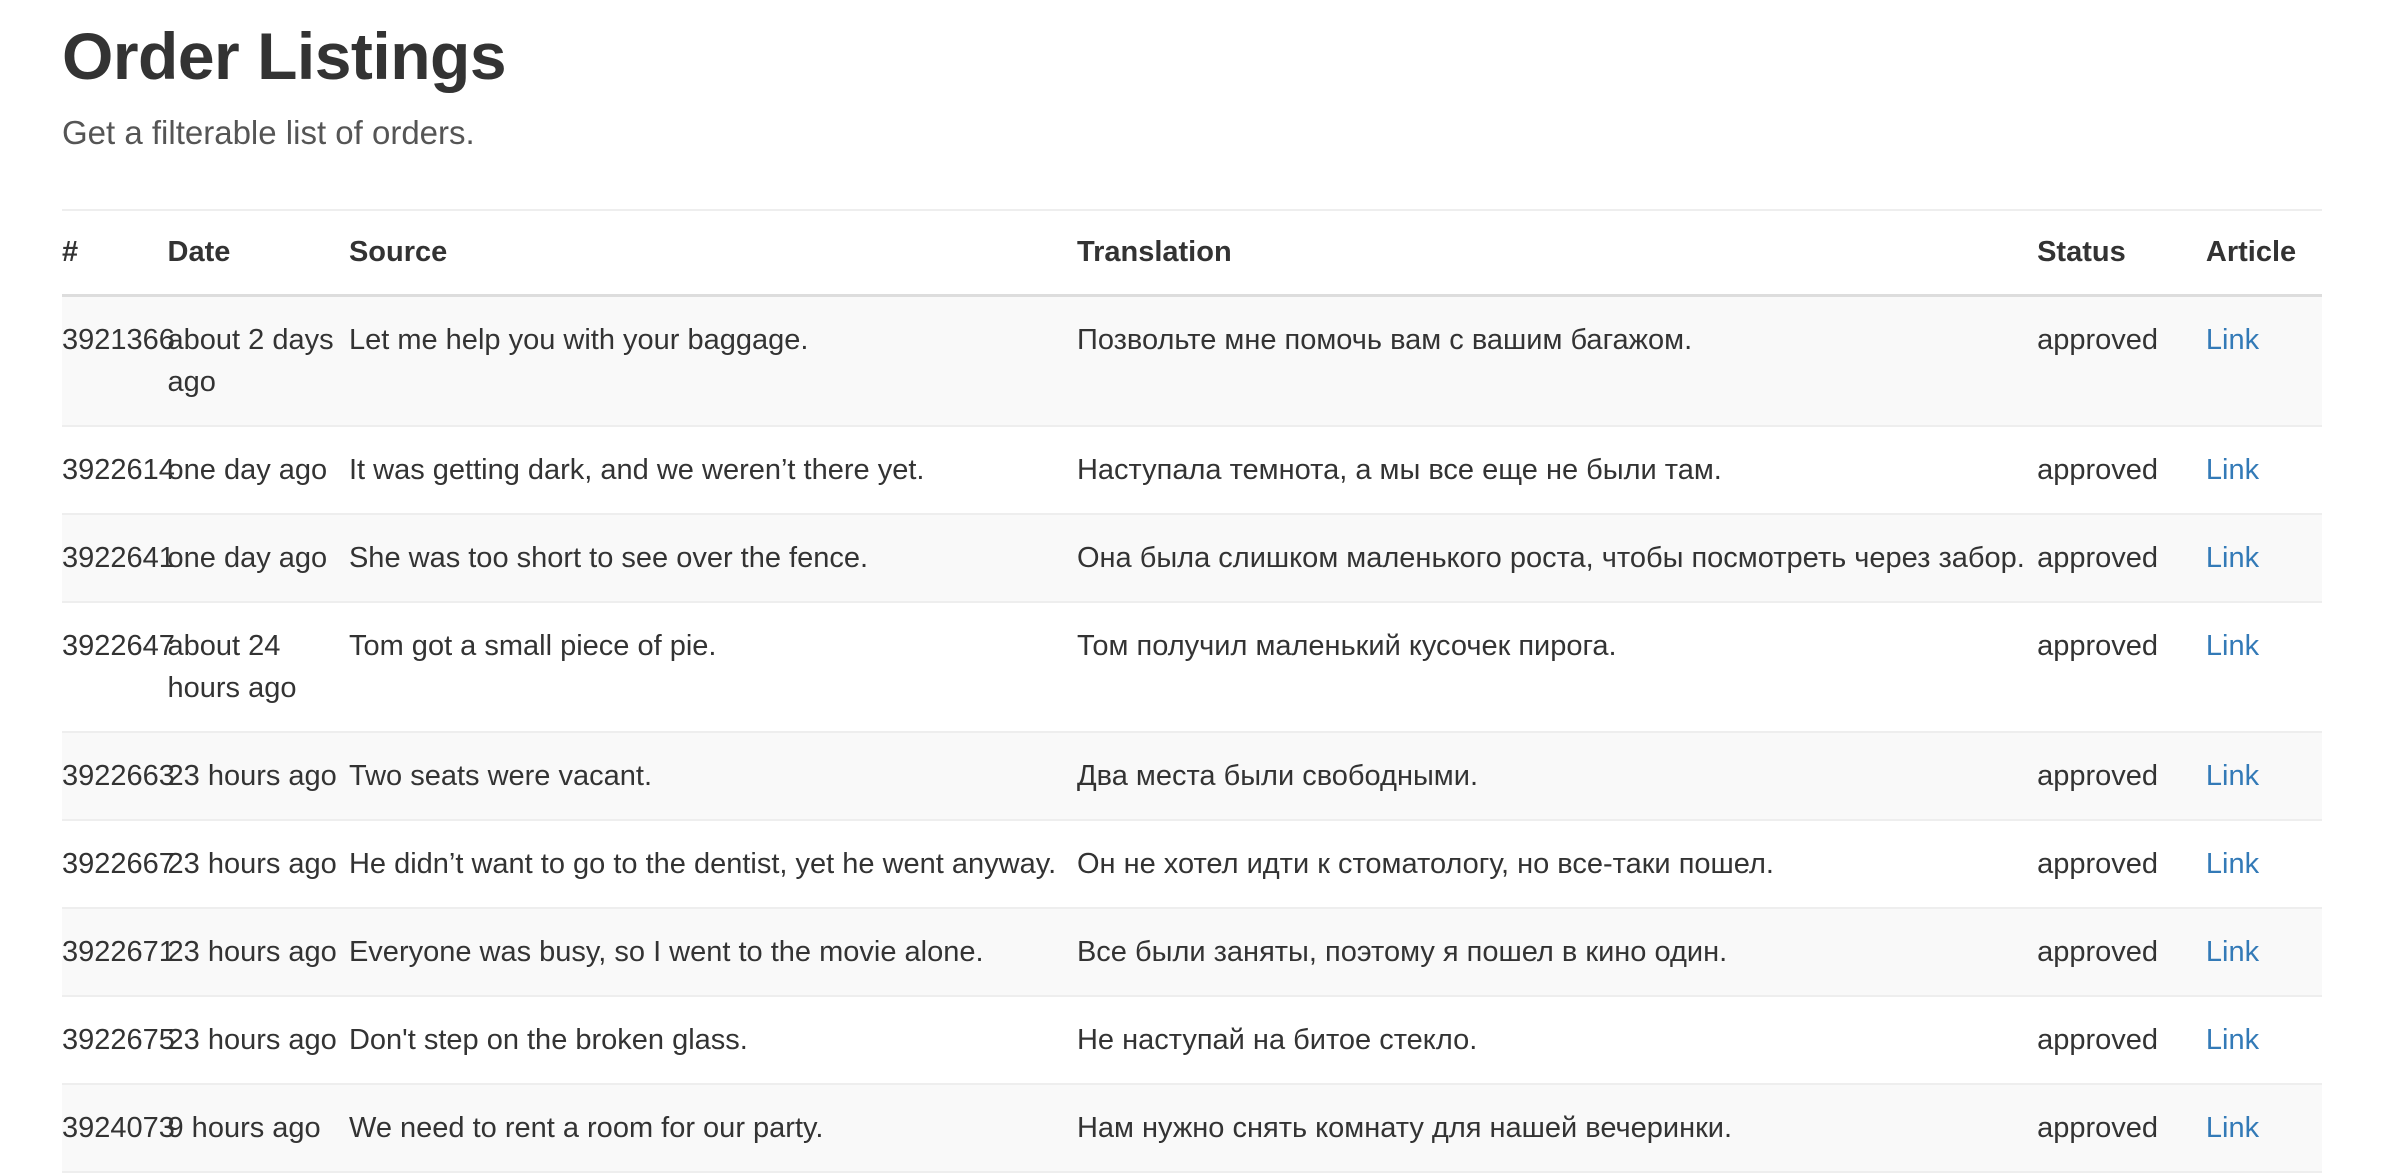 This screenshot has width=2384, height=1173. I want to click on cell-source-text: Don't step on the broken glass., so click(548, 1040).